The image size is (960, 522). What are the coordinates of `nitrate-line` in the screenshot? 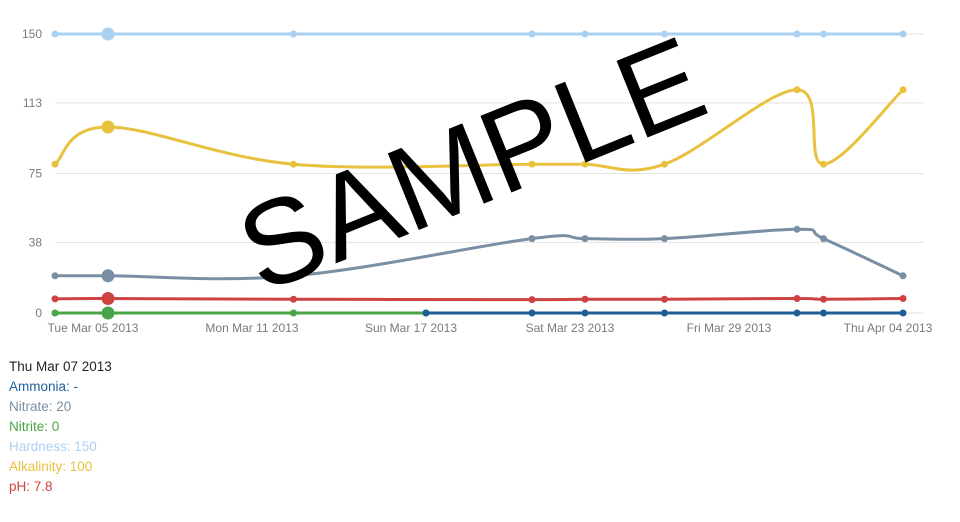 It's located at (479, 254).